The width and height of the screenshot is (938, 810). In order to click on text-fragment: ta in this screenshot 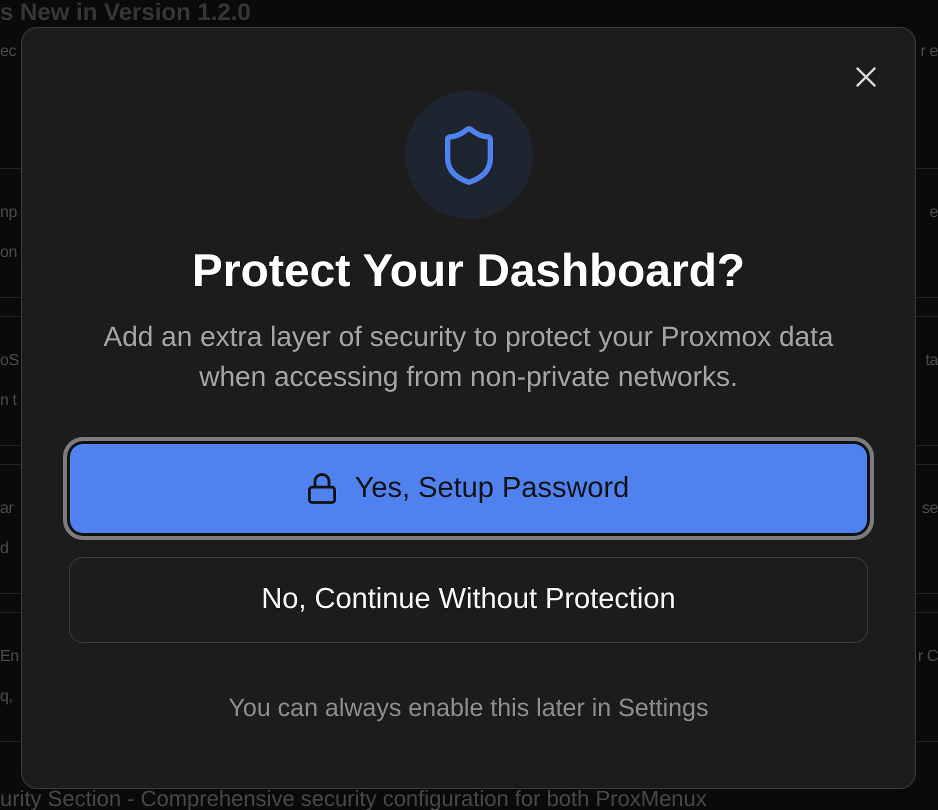, I will do `click(931, 361)`.